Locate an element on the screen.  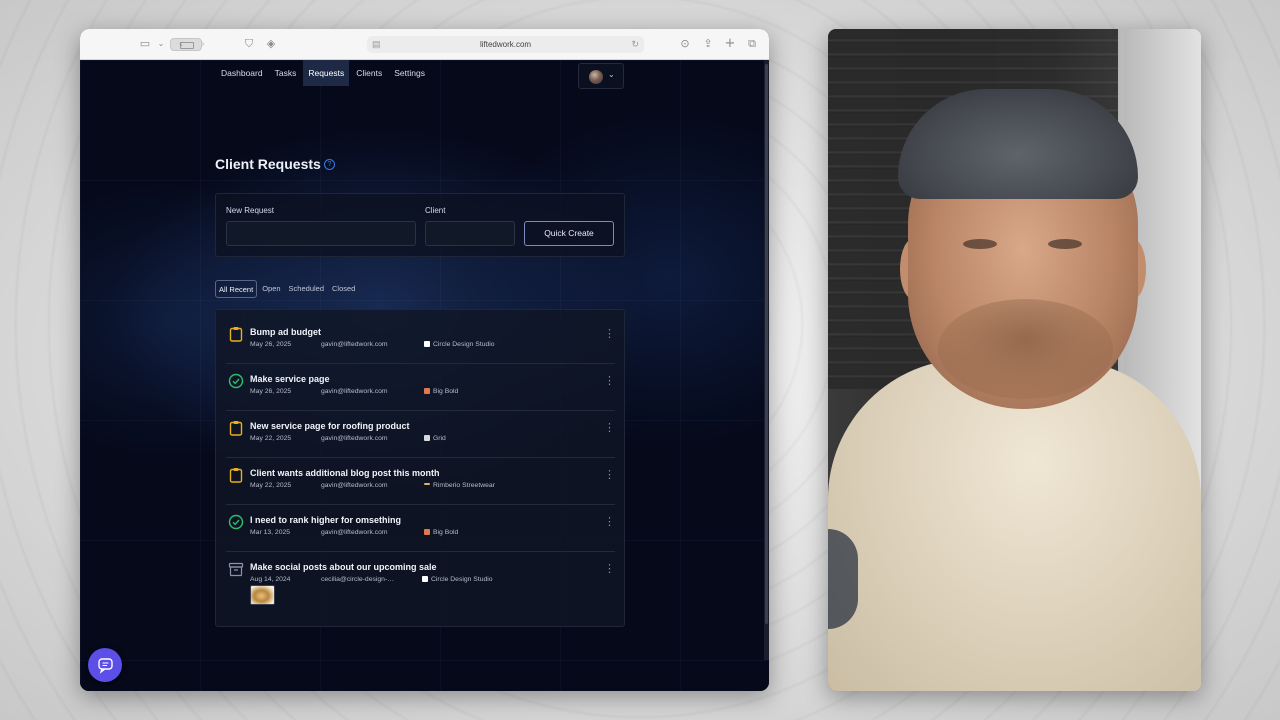
foreground-object is located at coordinates (843, 579).